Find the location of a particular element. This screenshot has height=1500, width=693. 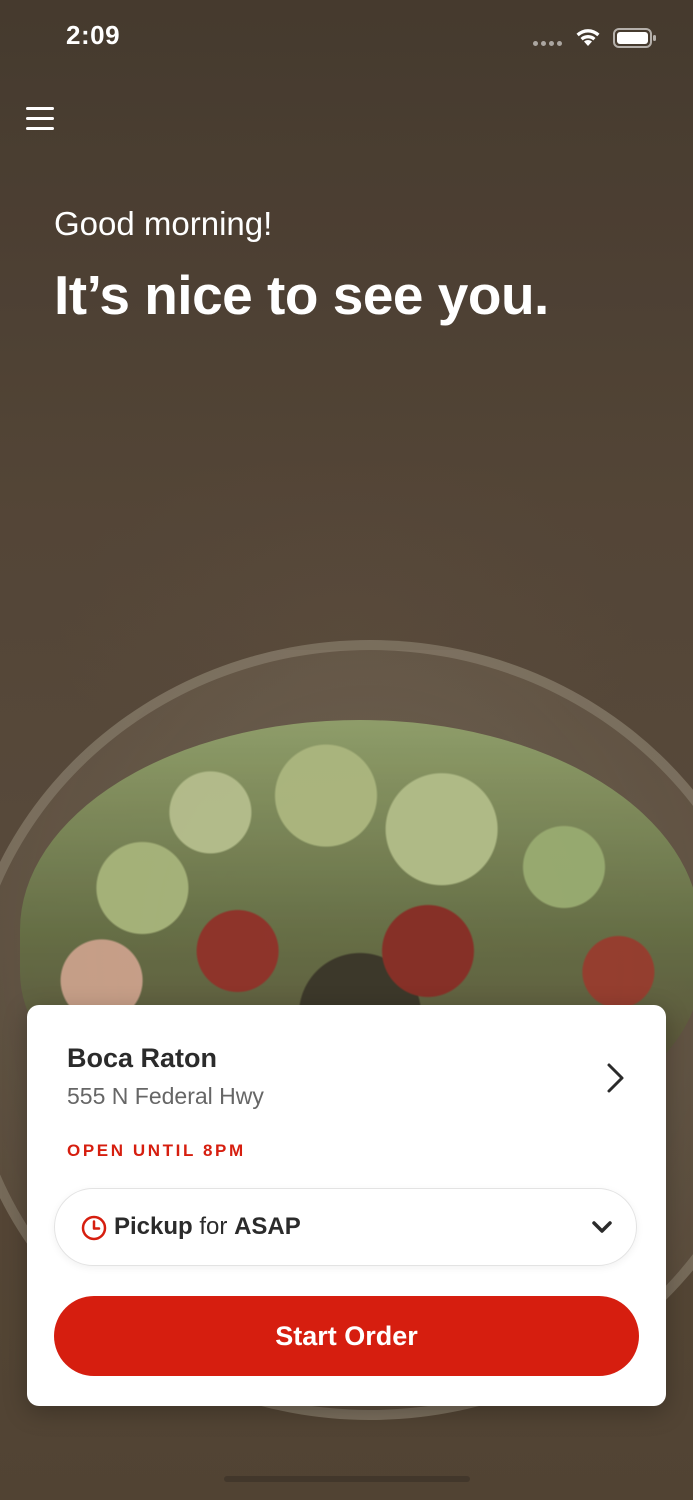

order-mode-dropdown: Pickup for ASAP is located at coordinates (345, 1227).